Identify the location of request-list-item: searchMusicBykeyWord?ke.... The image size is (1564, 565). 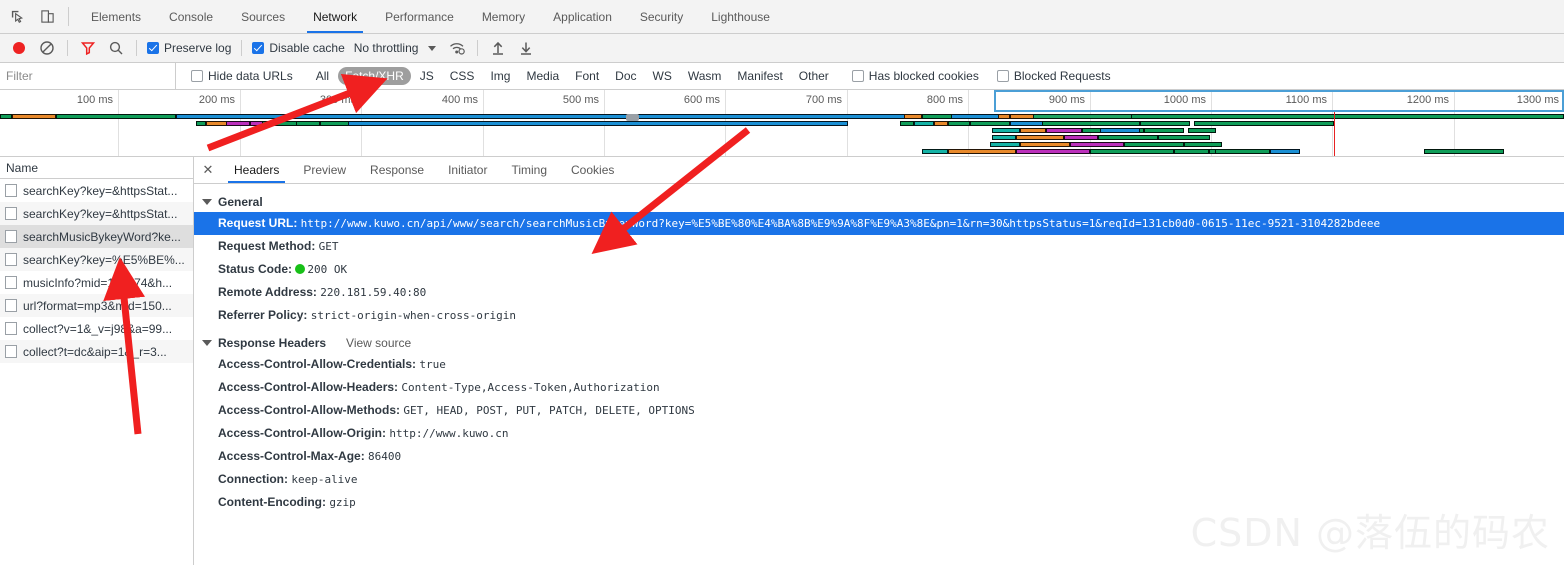
(96, 236).